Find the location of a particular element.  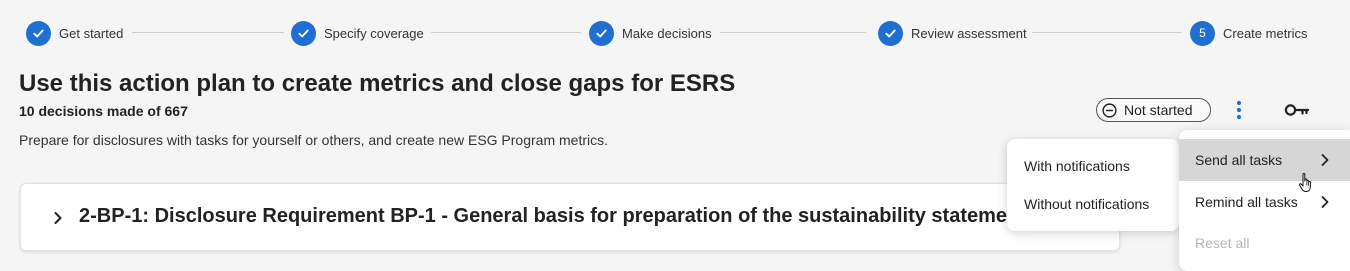

menu-item-reset-all: Reset all is located at coordinates (1264, 243).